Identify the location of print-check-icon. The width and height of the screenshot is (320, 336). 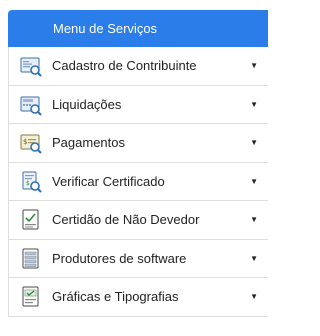
(30, 296).